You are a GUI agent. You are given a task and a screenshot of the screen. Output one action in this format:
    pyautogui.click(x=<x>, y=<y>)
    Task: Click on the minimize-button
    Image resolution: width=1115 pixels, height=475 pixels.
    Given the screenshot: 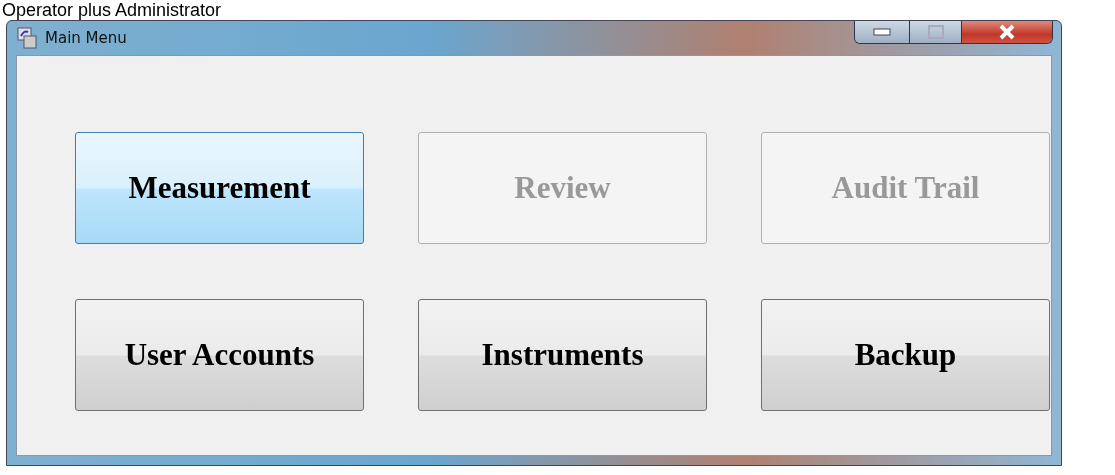 What is the action you would take?
    pyautogui.click(x=882, y=32)
    